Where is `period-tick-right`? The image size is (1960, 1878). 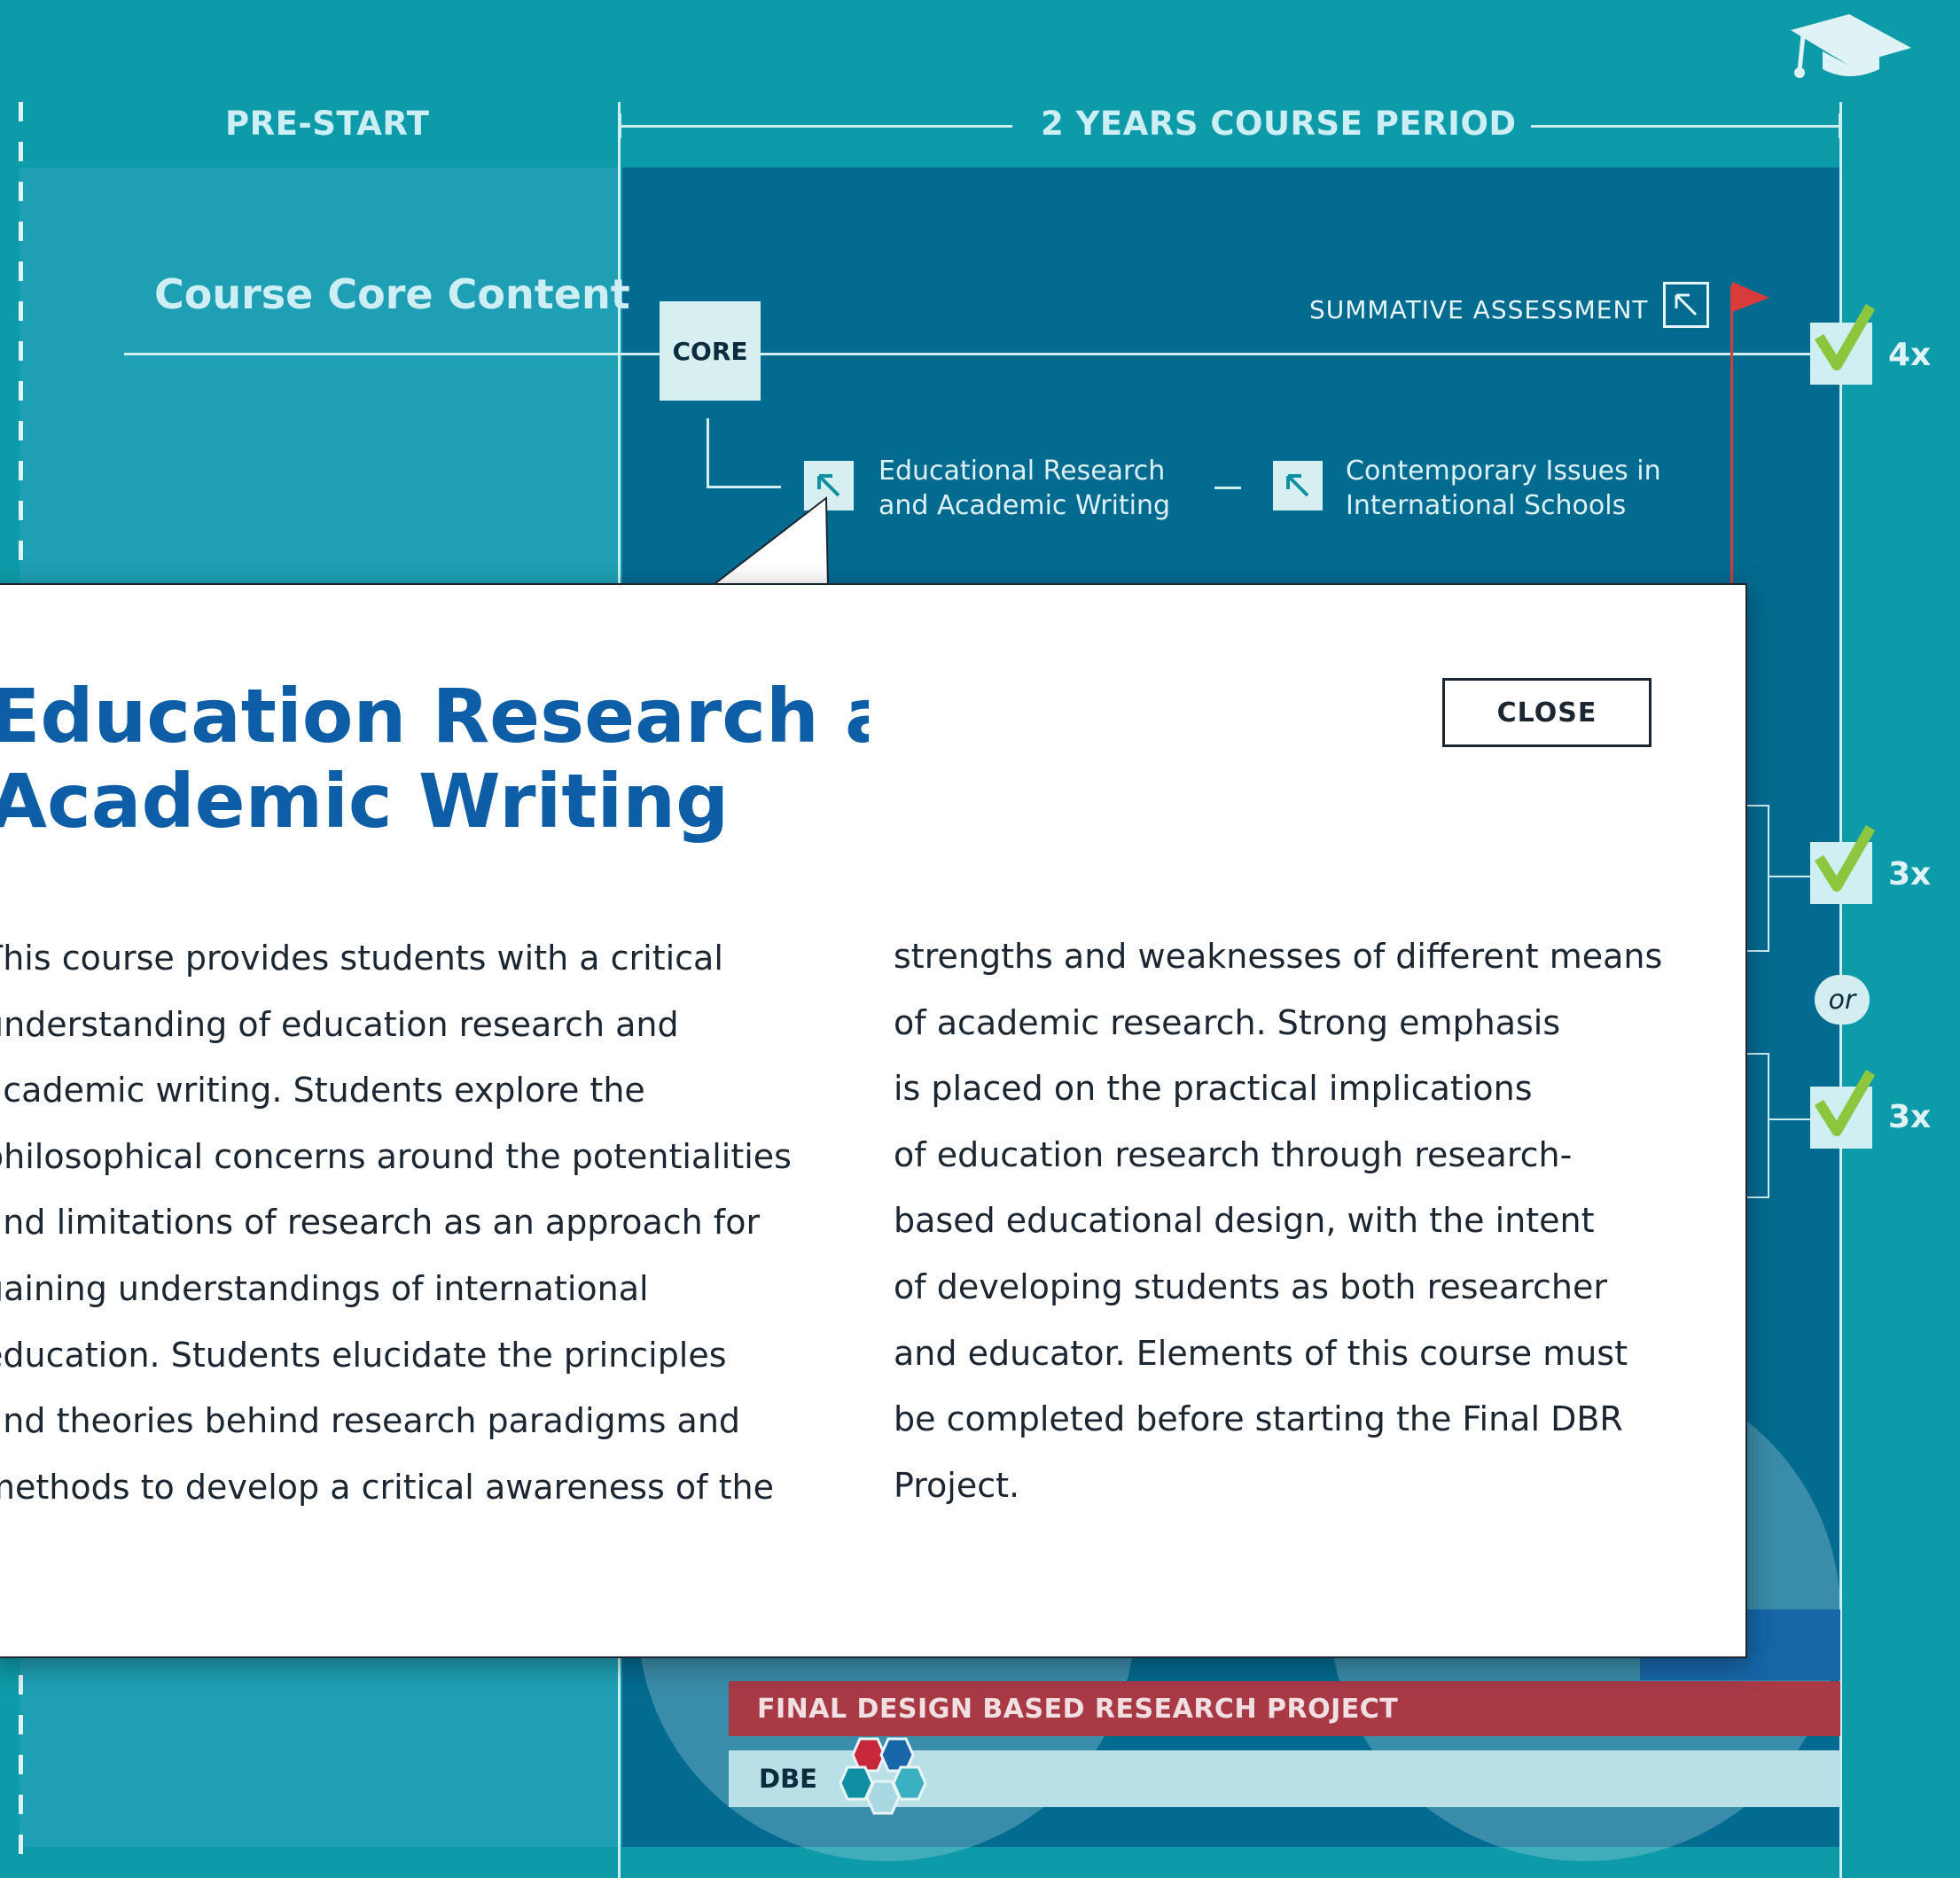 period-tick-right is located at coordinates (1840, 126).